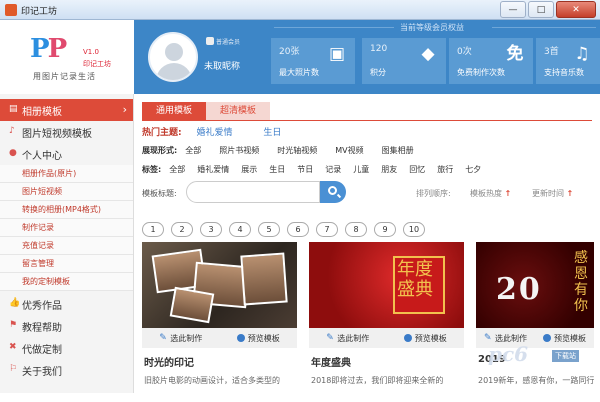 Image resolution: width=600 pixels, height=402 pixels. Describe the element at coordinates (66, 154) in the screenshot. I see `sidebar-item-personal-center: ● 个人中心` at that location.